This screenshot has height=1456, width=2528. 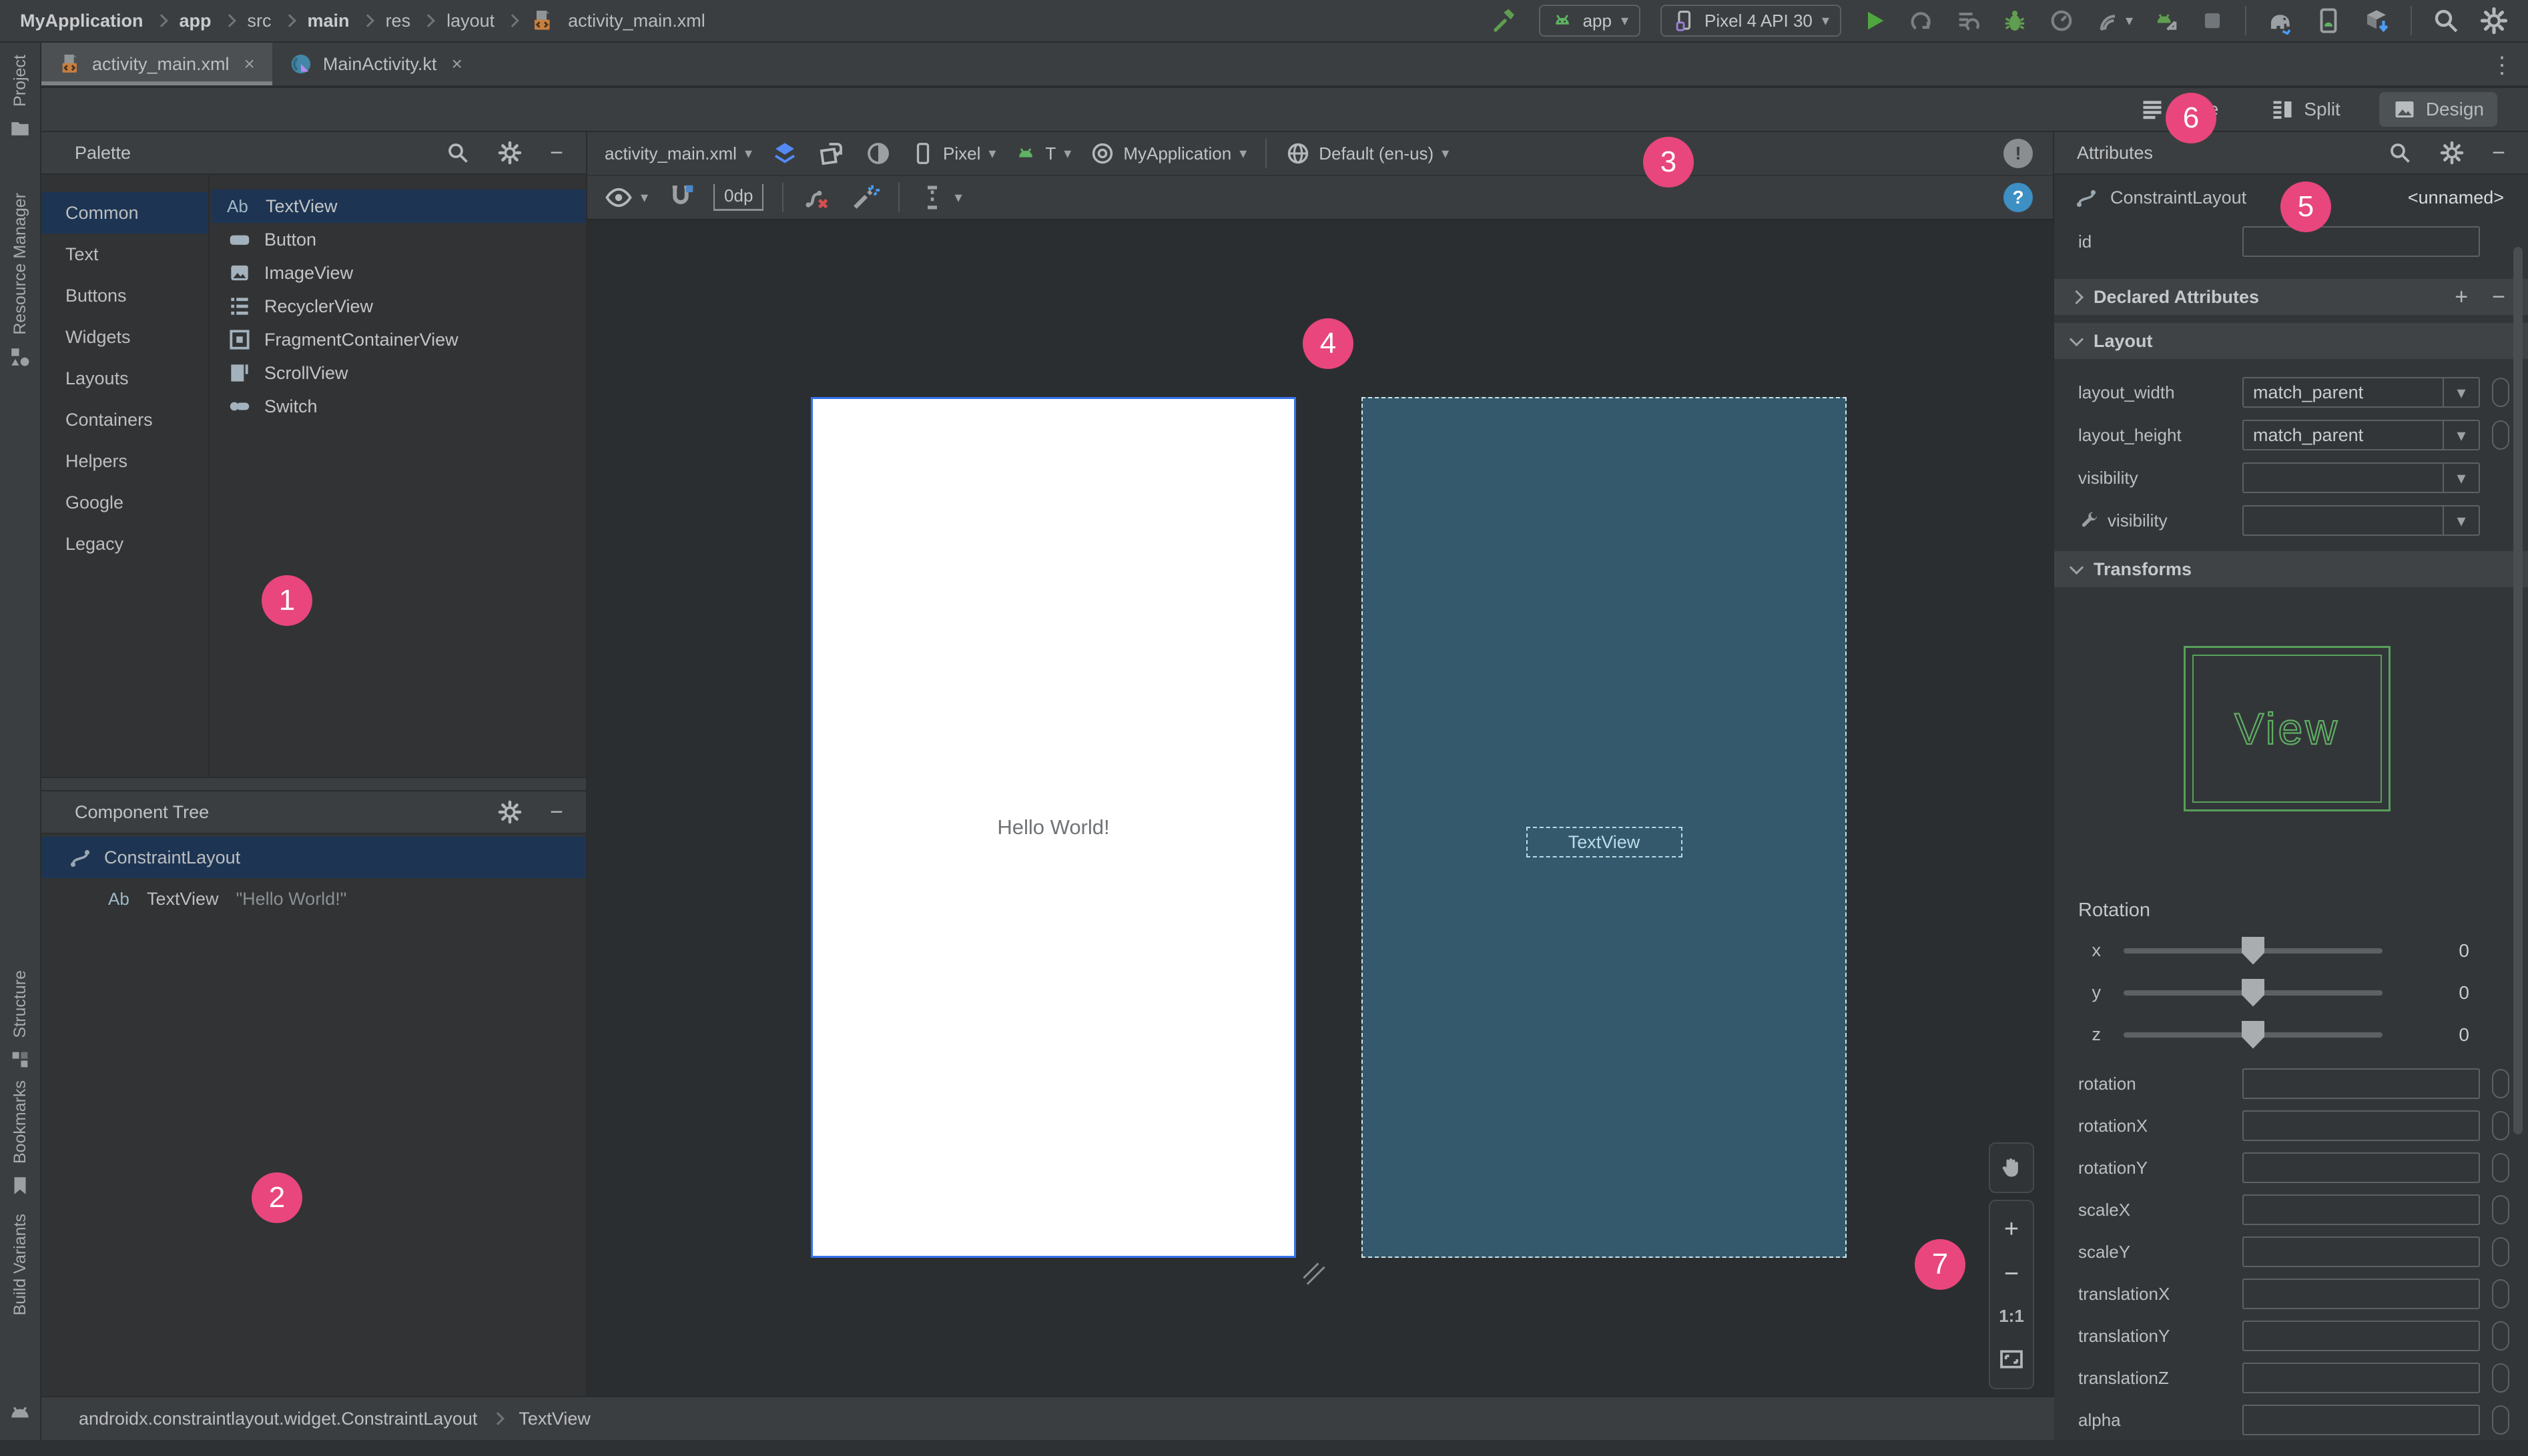 What do you see at coordinates (1367, 153) in the screenshot?
I see `locale-menu: Default (en-us) ▾` at bounding box center [1367, 153].